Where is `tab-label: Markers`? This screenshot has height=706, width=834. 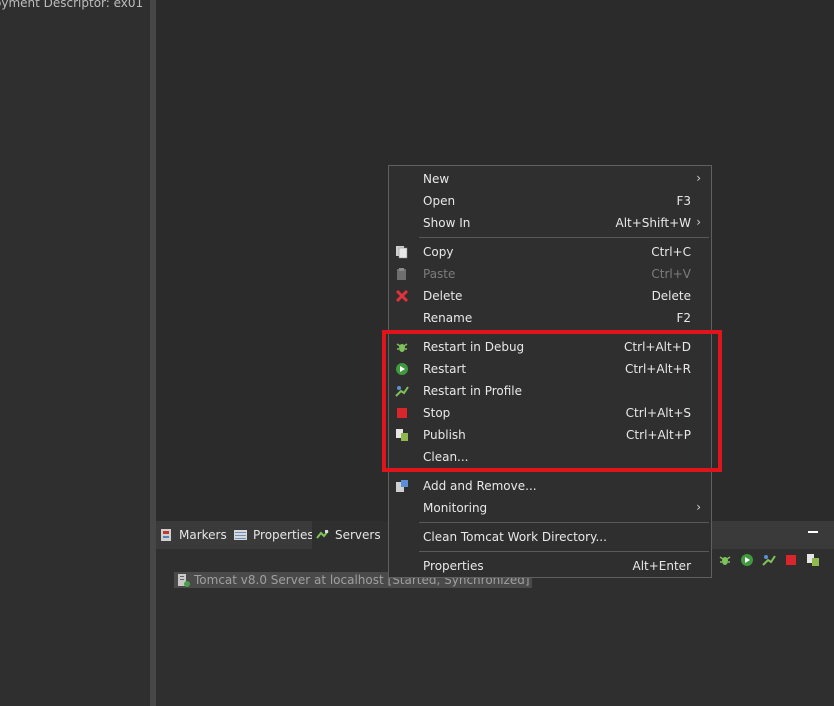 tab-label: Markers is located at coordinates (203, 535).